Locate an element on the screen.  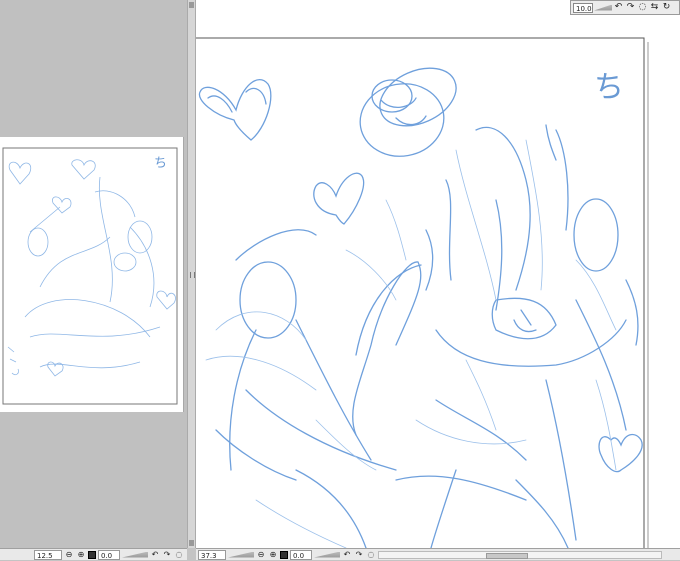
canvas-thumbnail: ち is located at coordinates (92, 274).